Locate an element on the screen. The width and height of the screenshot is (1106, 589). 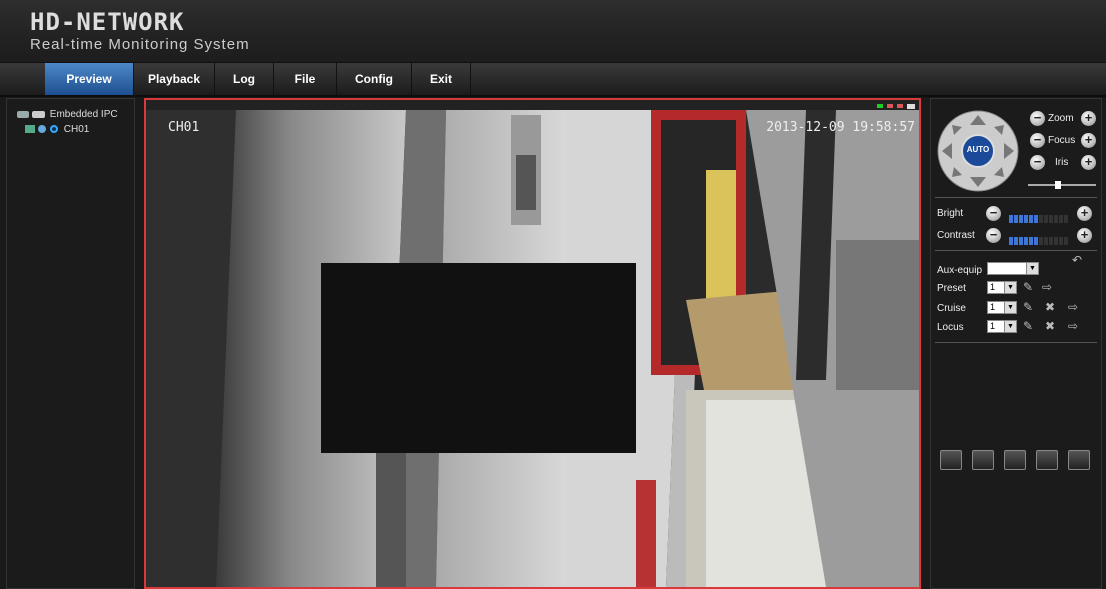
device-group-icon is located at coordinates (31, 115).